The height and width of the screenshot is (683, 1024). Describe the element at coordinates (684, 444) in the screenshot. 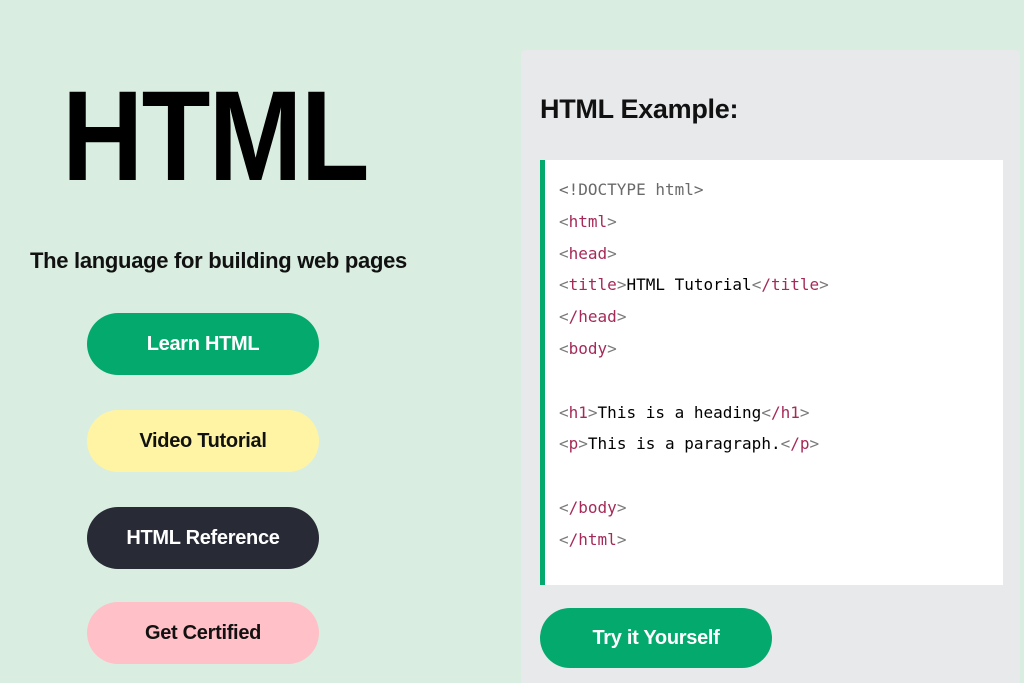

I see `code-text: This is a paragraph.` at that location.